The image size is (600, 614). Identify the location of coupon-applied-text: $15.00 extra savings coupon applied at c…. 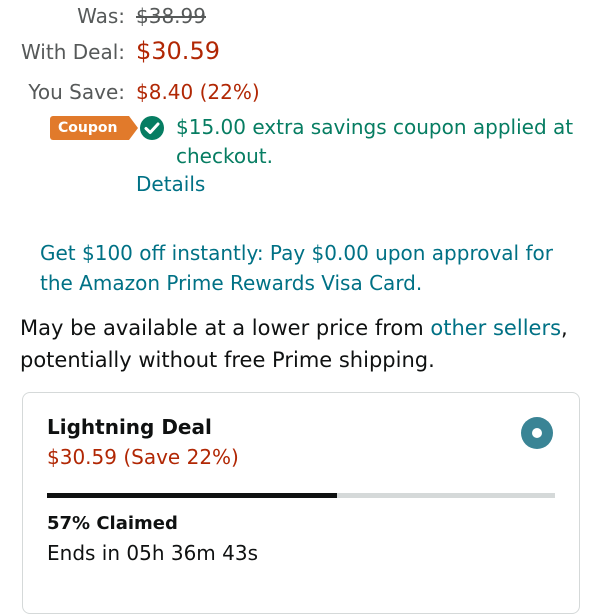
(375, 141).